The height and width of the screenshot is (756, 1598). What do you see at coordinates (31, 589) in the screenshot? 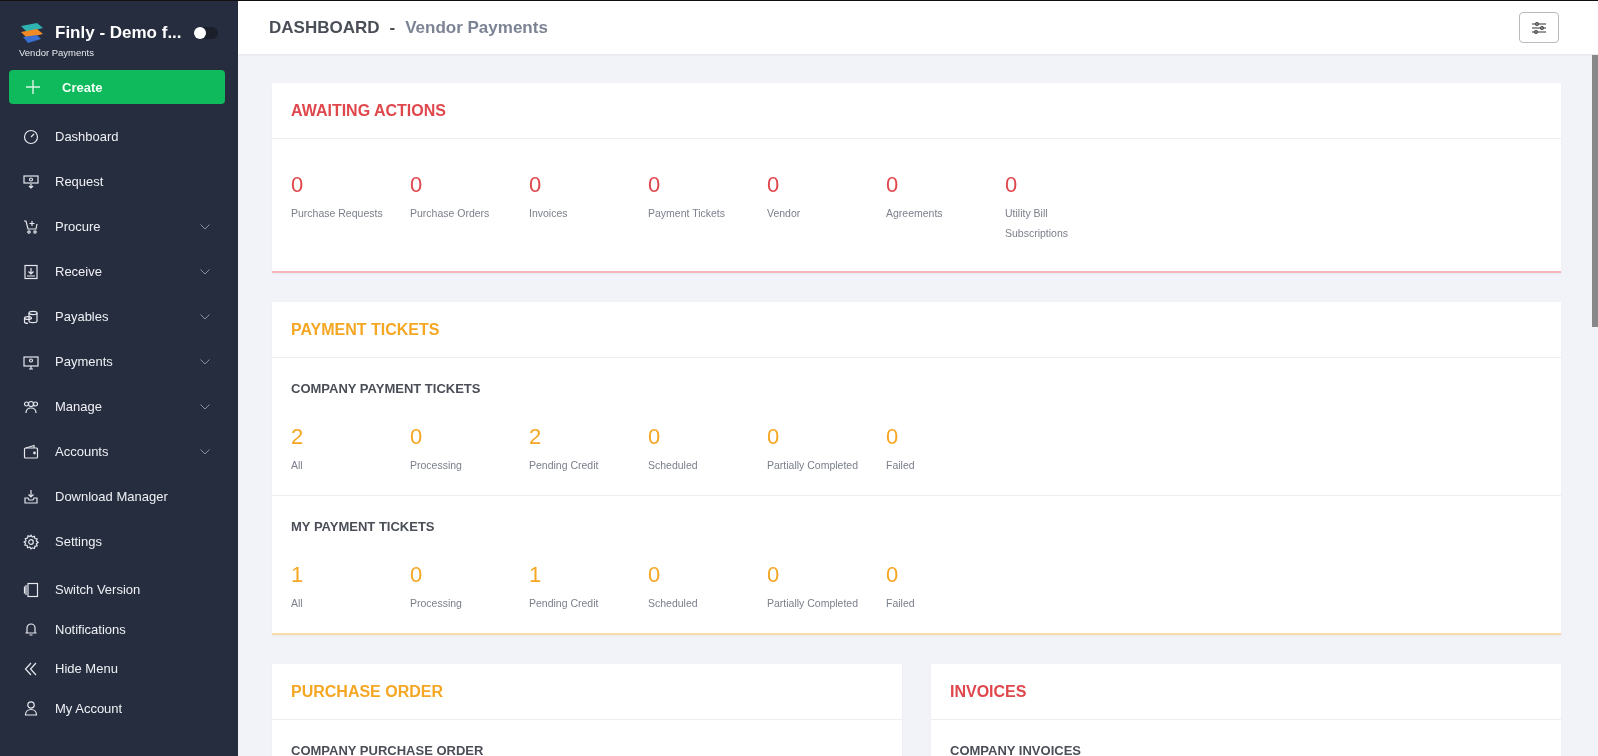
I see `panels-icon` at bounding box center [31, 589].